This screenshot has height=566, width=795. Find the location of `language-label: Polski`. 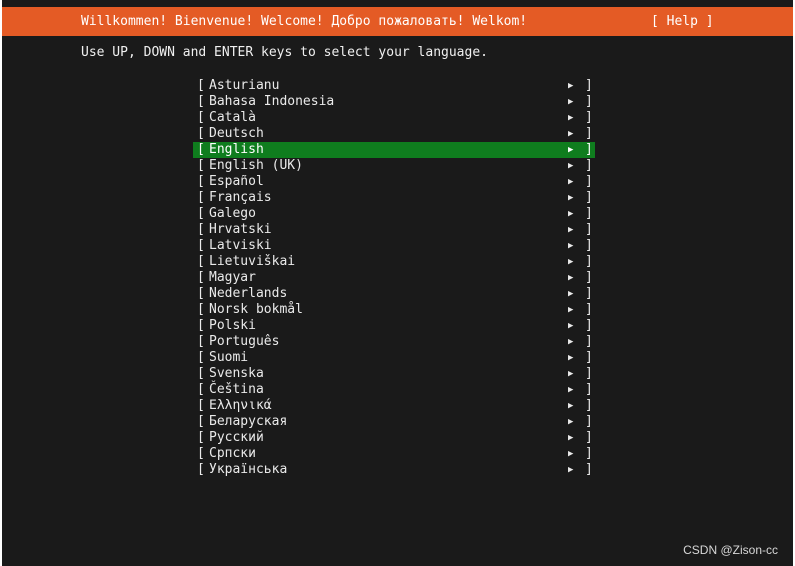

language-label: Polski is located at coordinates (232, 325).